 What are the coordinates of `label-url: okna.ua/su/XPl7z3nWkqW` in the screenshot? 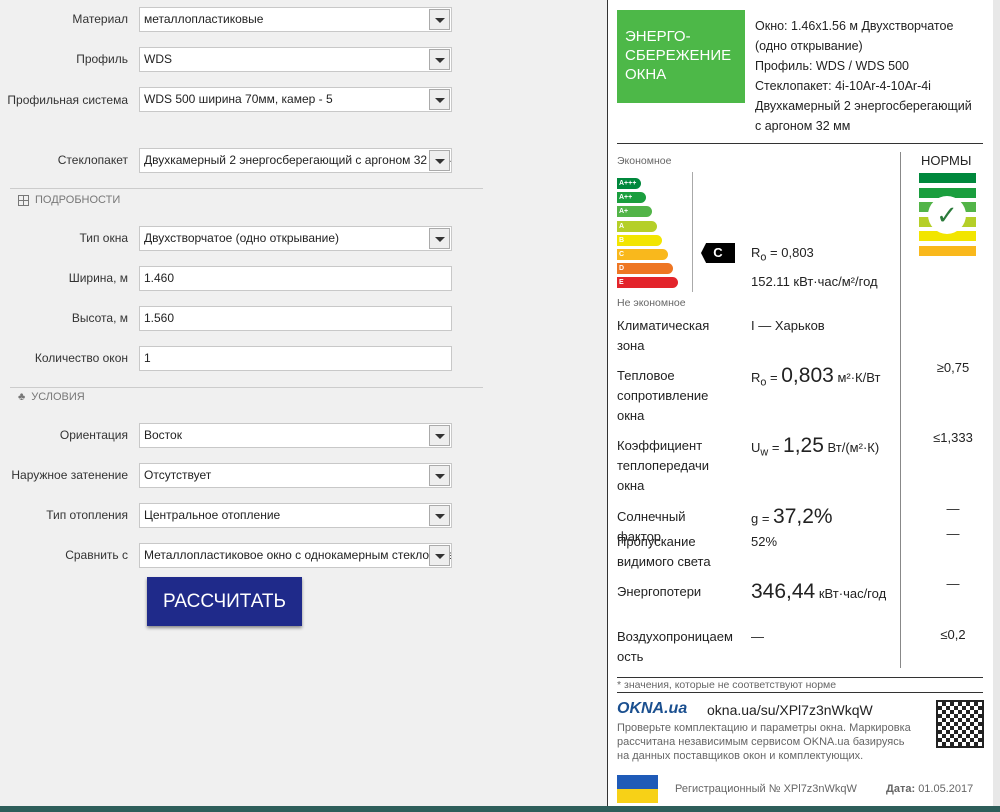 It's located at (790, 710).